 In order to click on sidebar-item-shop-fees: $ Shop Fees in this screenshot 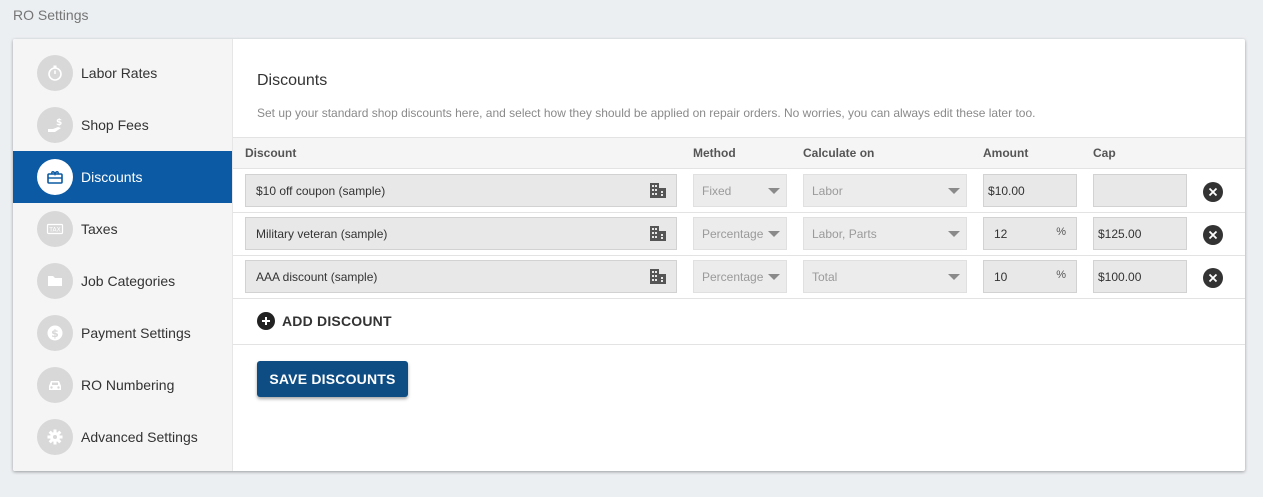, I will do `click(122, 125)`.